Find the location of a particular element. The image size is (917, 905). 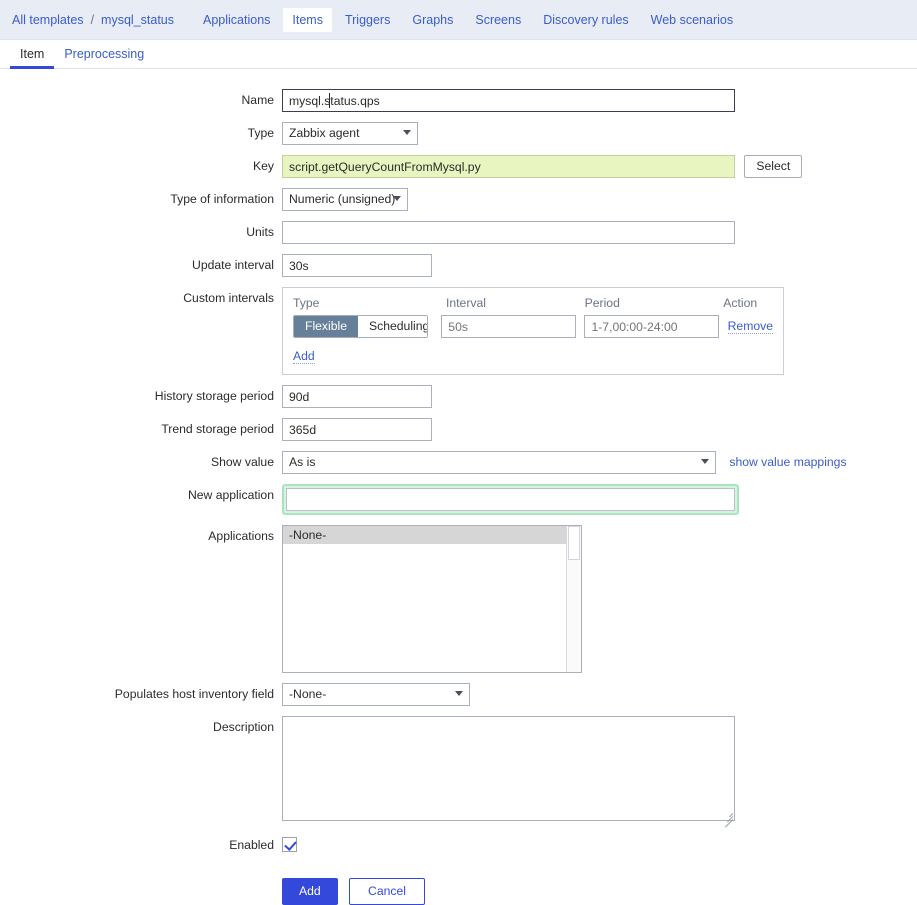

column-header-period: Period is located at coordinates (602, 303).